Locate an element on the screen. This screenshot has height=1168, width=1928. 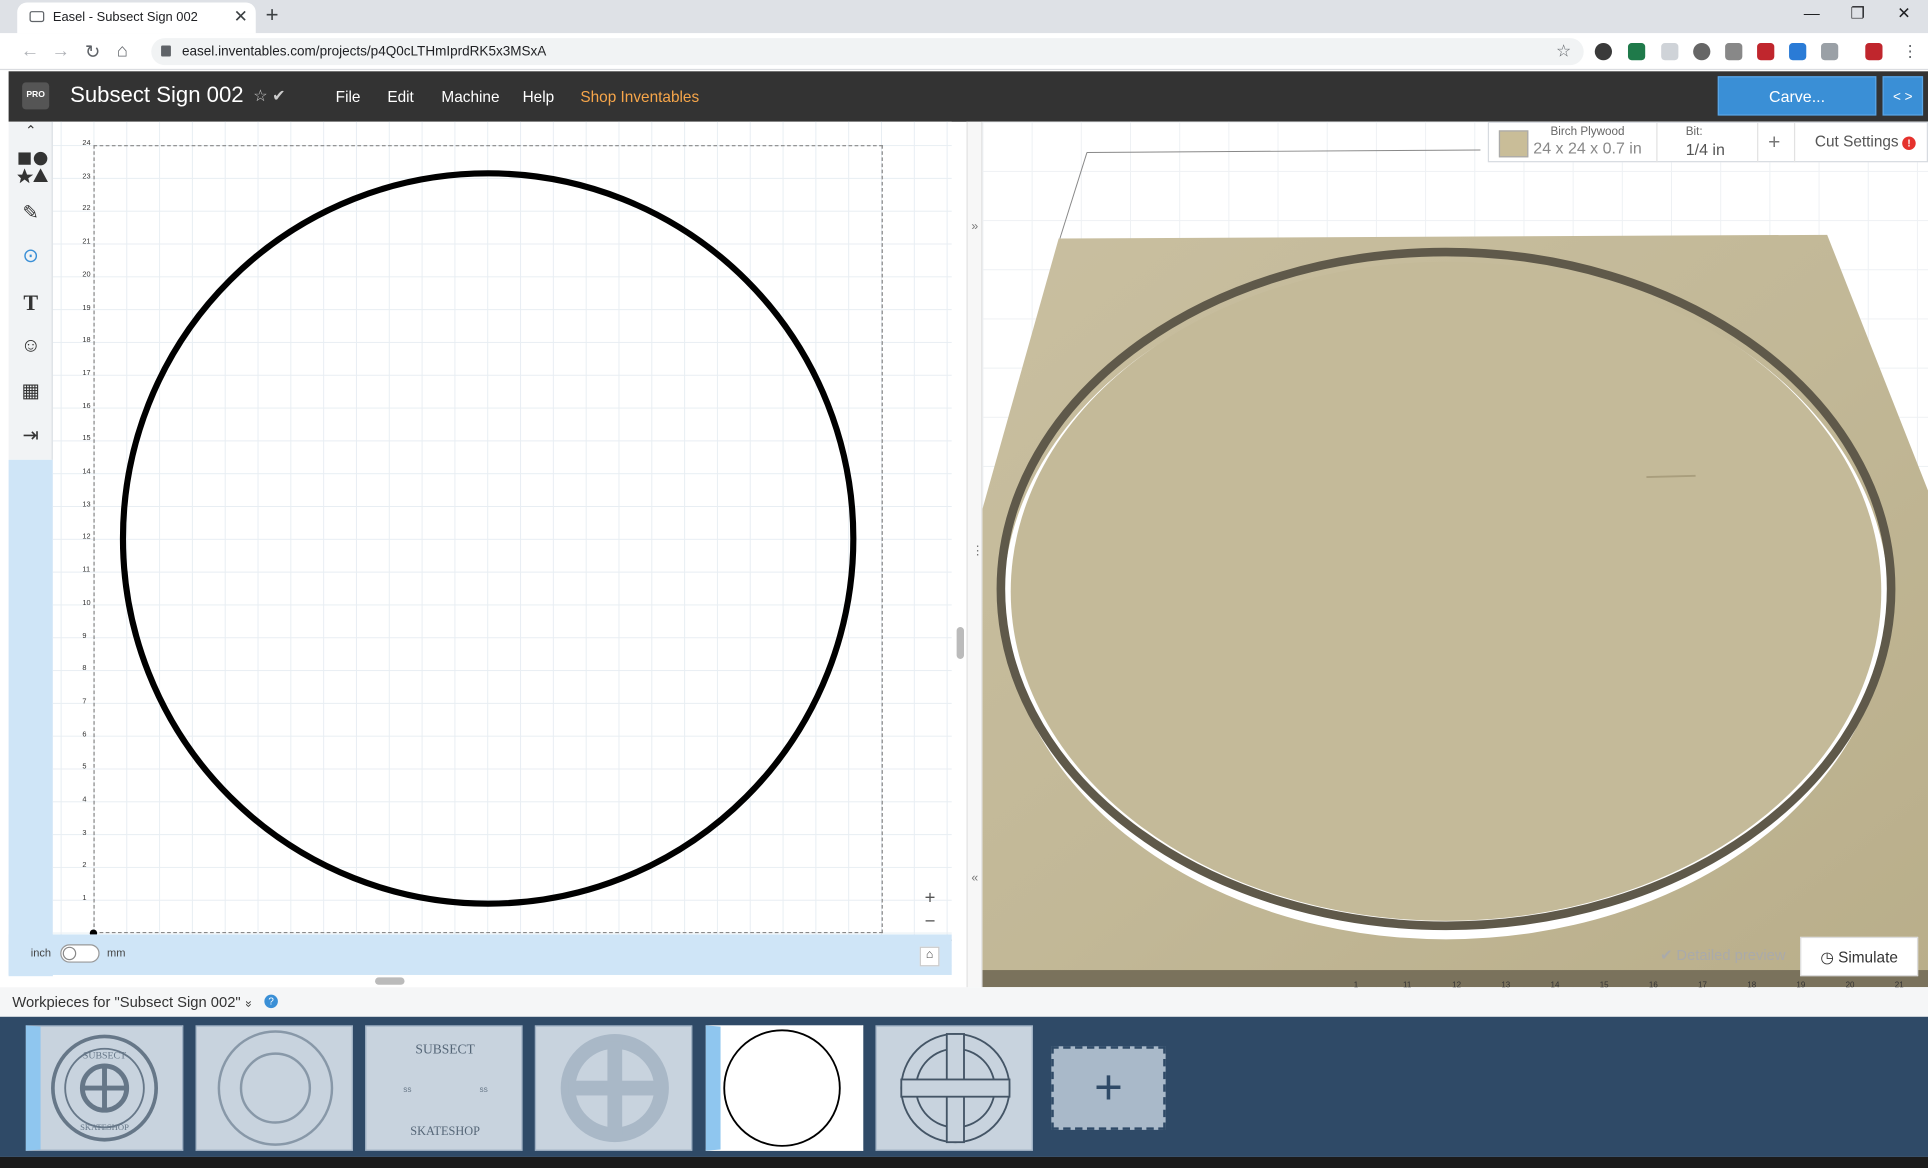
tab-close-icon: ✕ is located at coordinates (241, 16).